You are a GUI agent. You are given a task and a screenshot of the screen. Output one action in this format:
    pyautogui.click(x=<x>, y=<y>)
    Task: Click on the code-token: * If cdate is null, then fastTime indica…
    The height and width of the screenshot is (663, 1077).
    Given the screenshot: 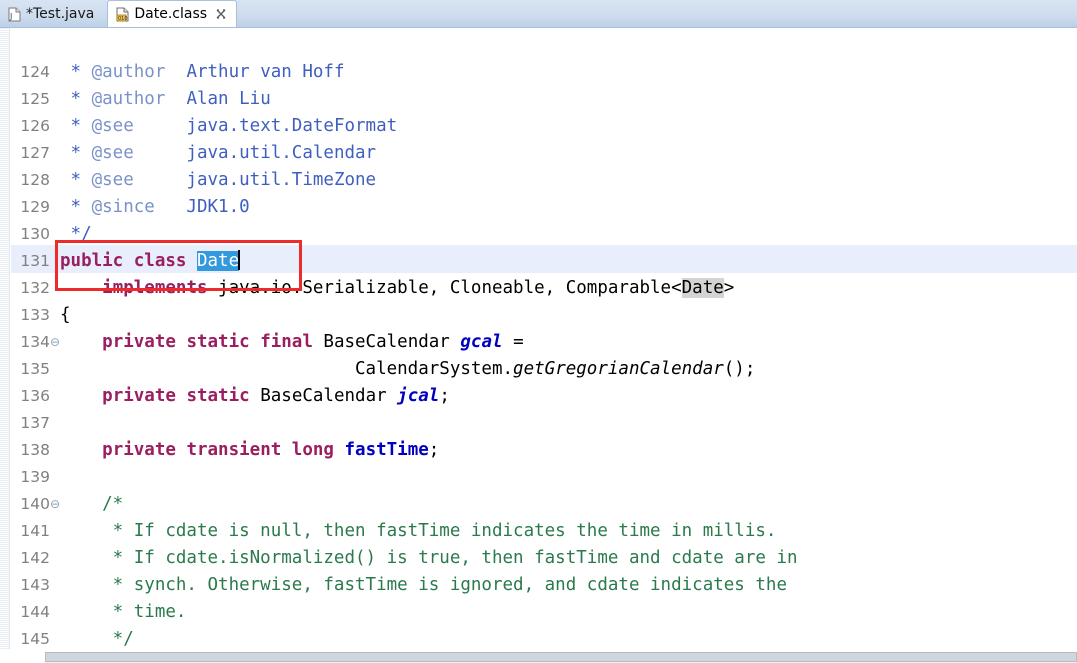 What is the action you would take?
    pyautogui.click(x=418, y=531)
    